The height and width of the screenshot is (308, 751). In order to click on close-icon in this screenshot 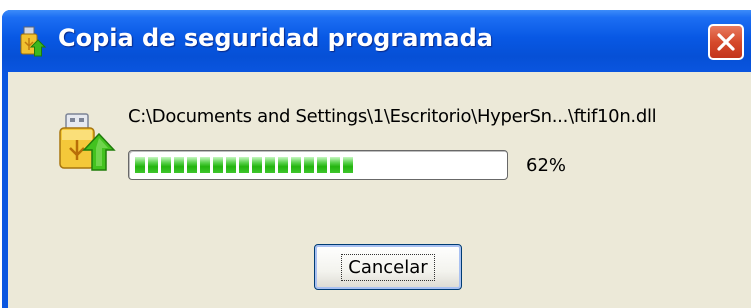, I will do `click(726, 42)`.